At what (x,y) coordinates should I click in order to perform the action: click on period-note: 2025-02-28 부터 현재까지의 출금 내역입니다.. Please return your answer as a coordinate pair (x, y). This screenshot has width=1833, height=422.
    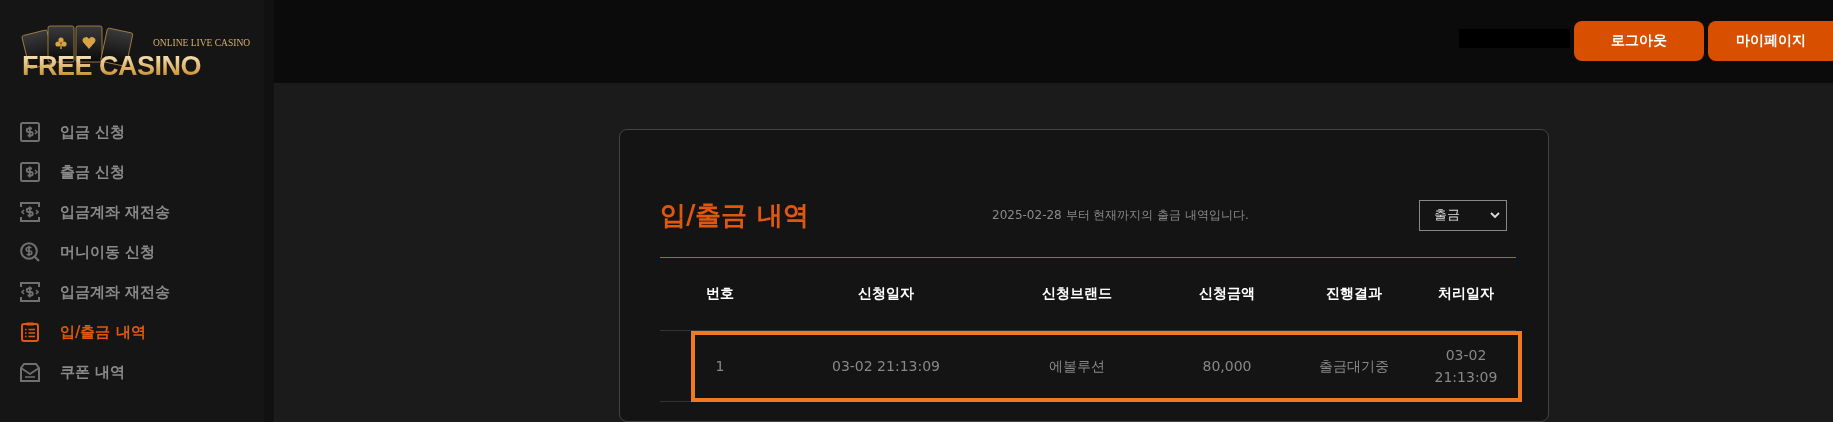
    Looking at the image, I should click on (1121, 215).